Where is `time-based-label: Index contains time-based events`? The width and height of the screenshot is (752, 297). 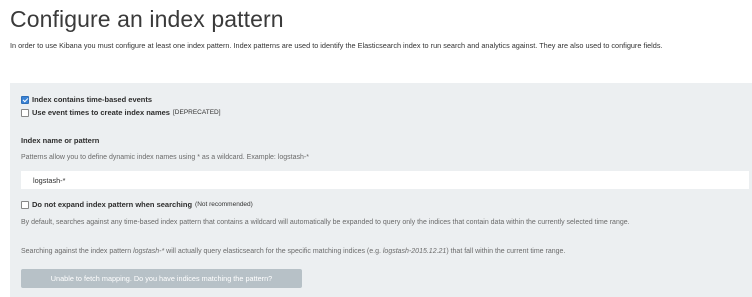 time-based-label: Index contains time-based events is located at coordinates (92, 99).